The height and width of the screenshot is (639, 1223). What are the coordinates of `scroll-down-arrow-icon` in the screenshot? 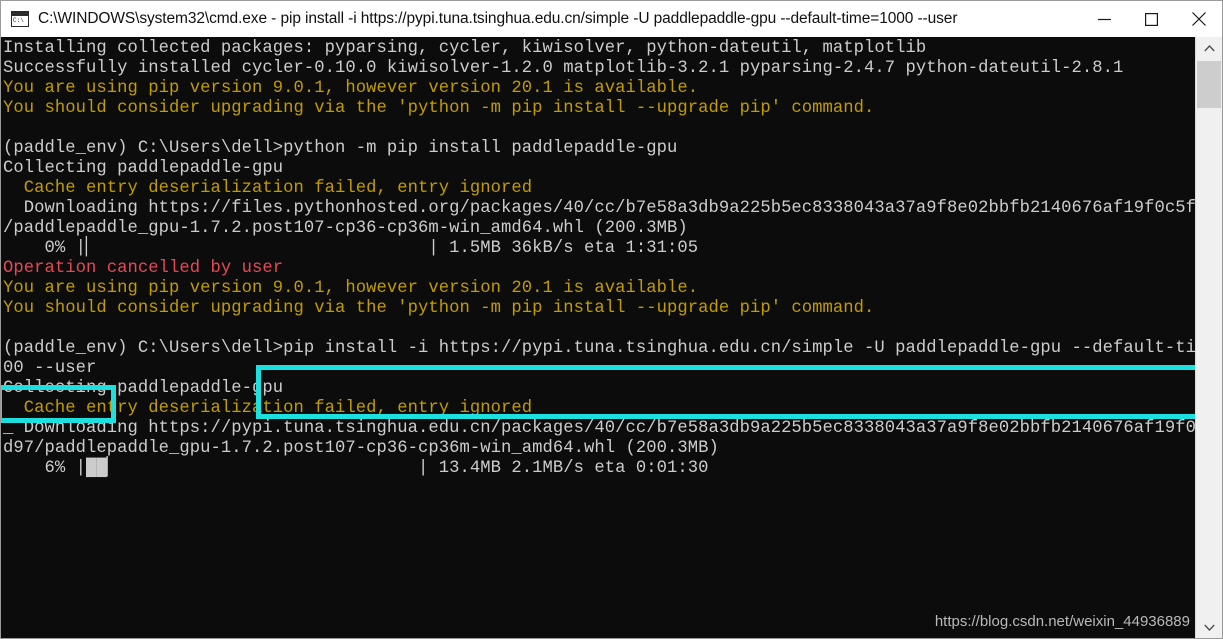 It's located at (1209, 627).